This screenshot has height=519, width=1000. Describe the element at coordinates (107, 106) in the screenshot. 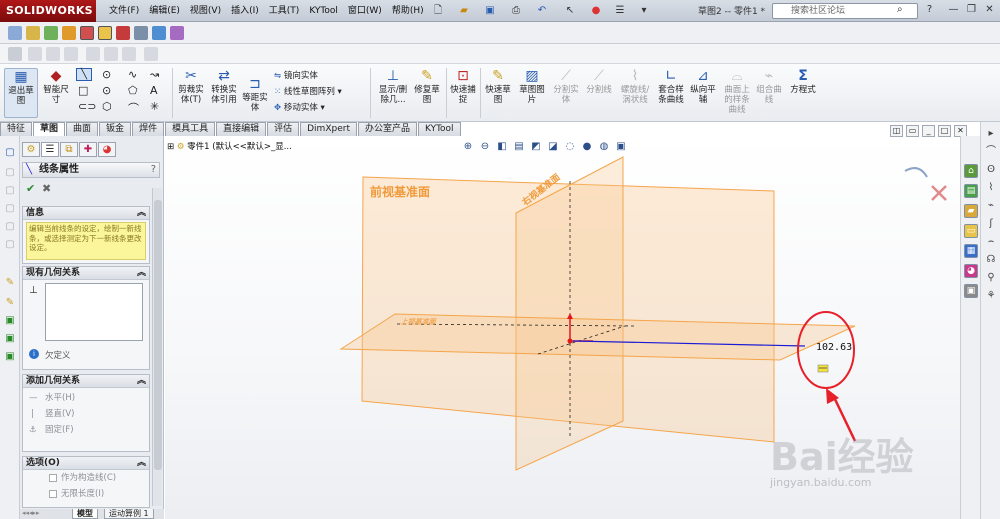

I see `polygon2-icon: ⬡` at that location.